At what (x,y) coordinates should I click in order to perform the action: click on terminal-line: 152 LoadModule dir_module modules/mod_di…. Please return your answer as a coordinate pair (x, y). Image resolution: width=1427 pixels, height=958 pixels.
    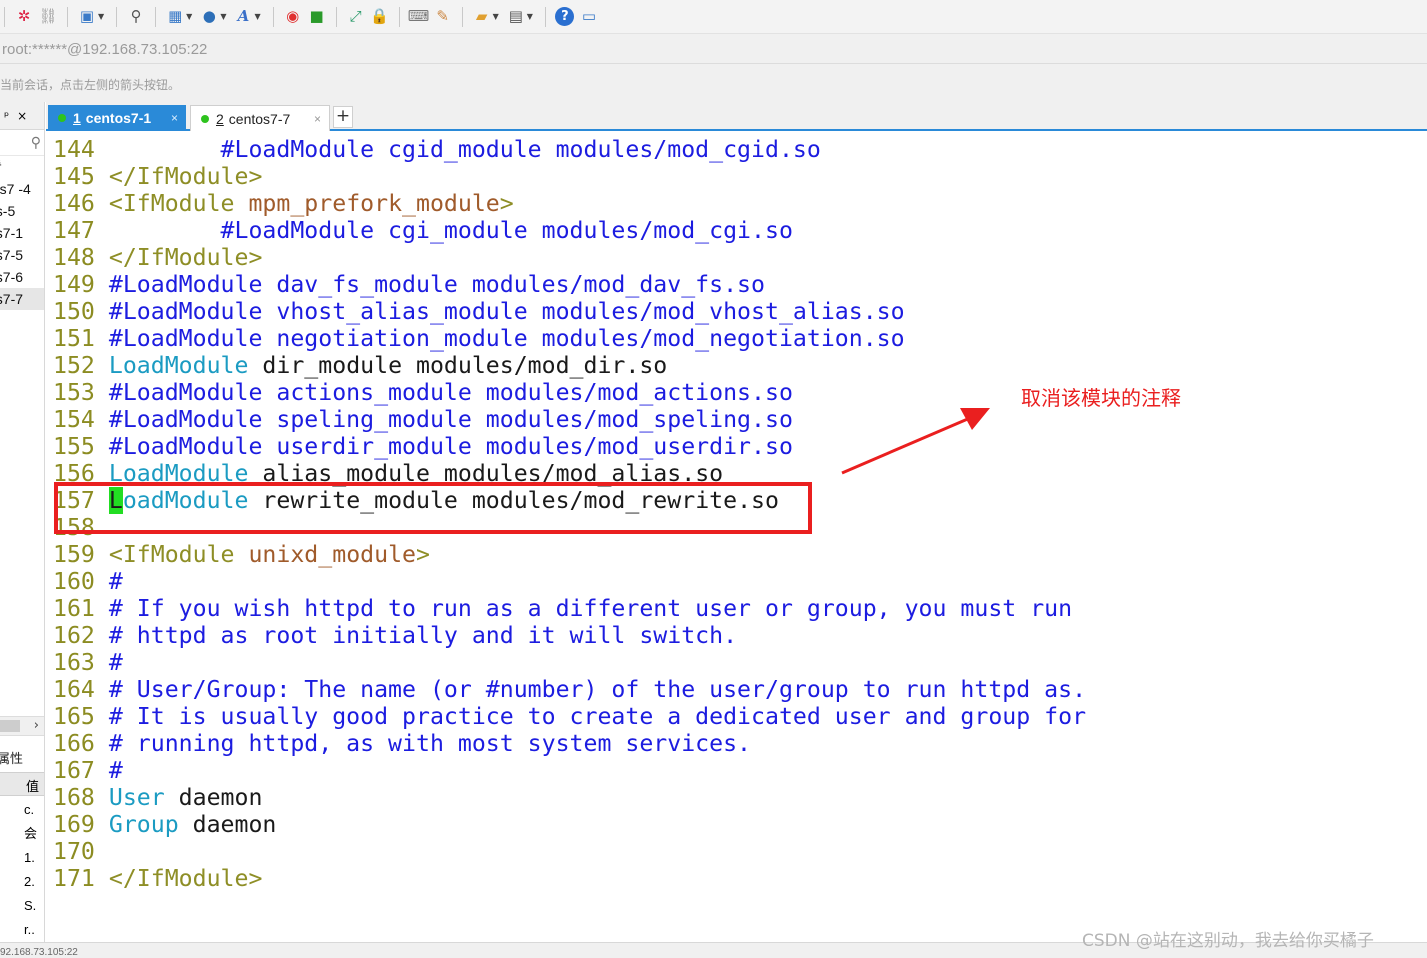
    Looking at the image, I should click on (360, 365).